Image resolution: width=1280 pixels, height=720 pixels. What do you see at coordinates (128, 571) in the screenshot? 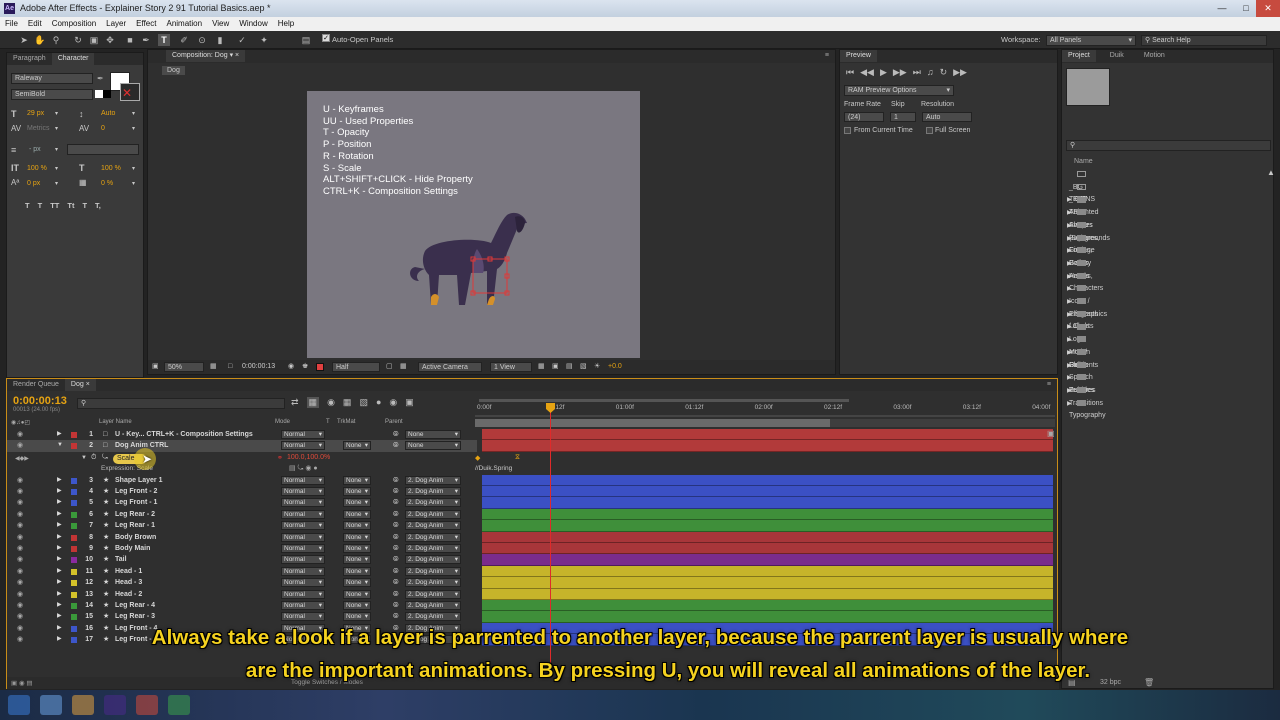
I see `layer-name: Head - 1` at bounding box center [128, 571].